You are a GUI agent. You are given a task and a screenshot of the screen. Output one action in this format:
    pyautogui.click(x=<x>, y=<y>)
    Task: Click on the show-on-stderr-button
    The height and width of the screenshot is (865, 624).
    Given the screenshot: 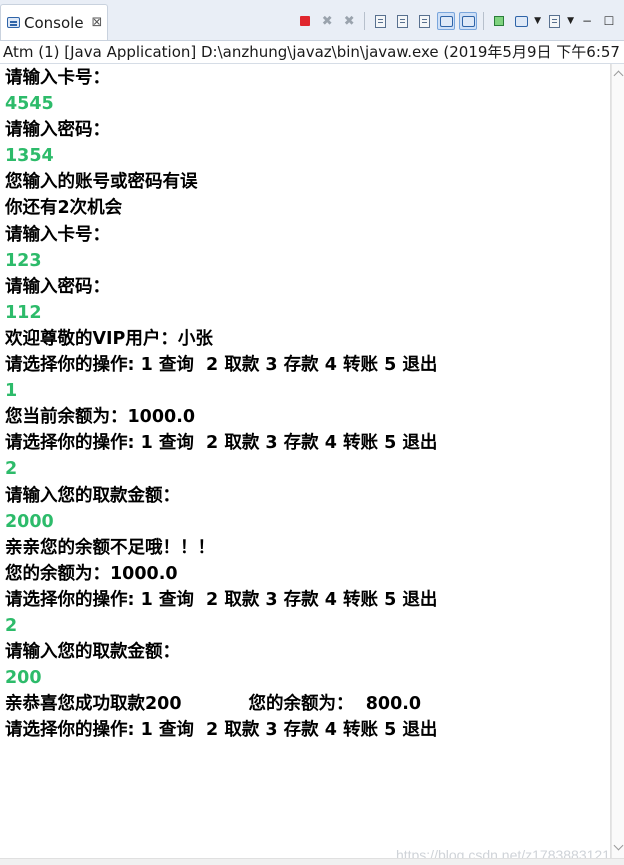 What is the action you would take?
    pyautogui.click(x=468, y=21)
    